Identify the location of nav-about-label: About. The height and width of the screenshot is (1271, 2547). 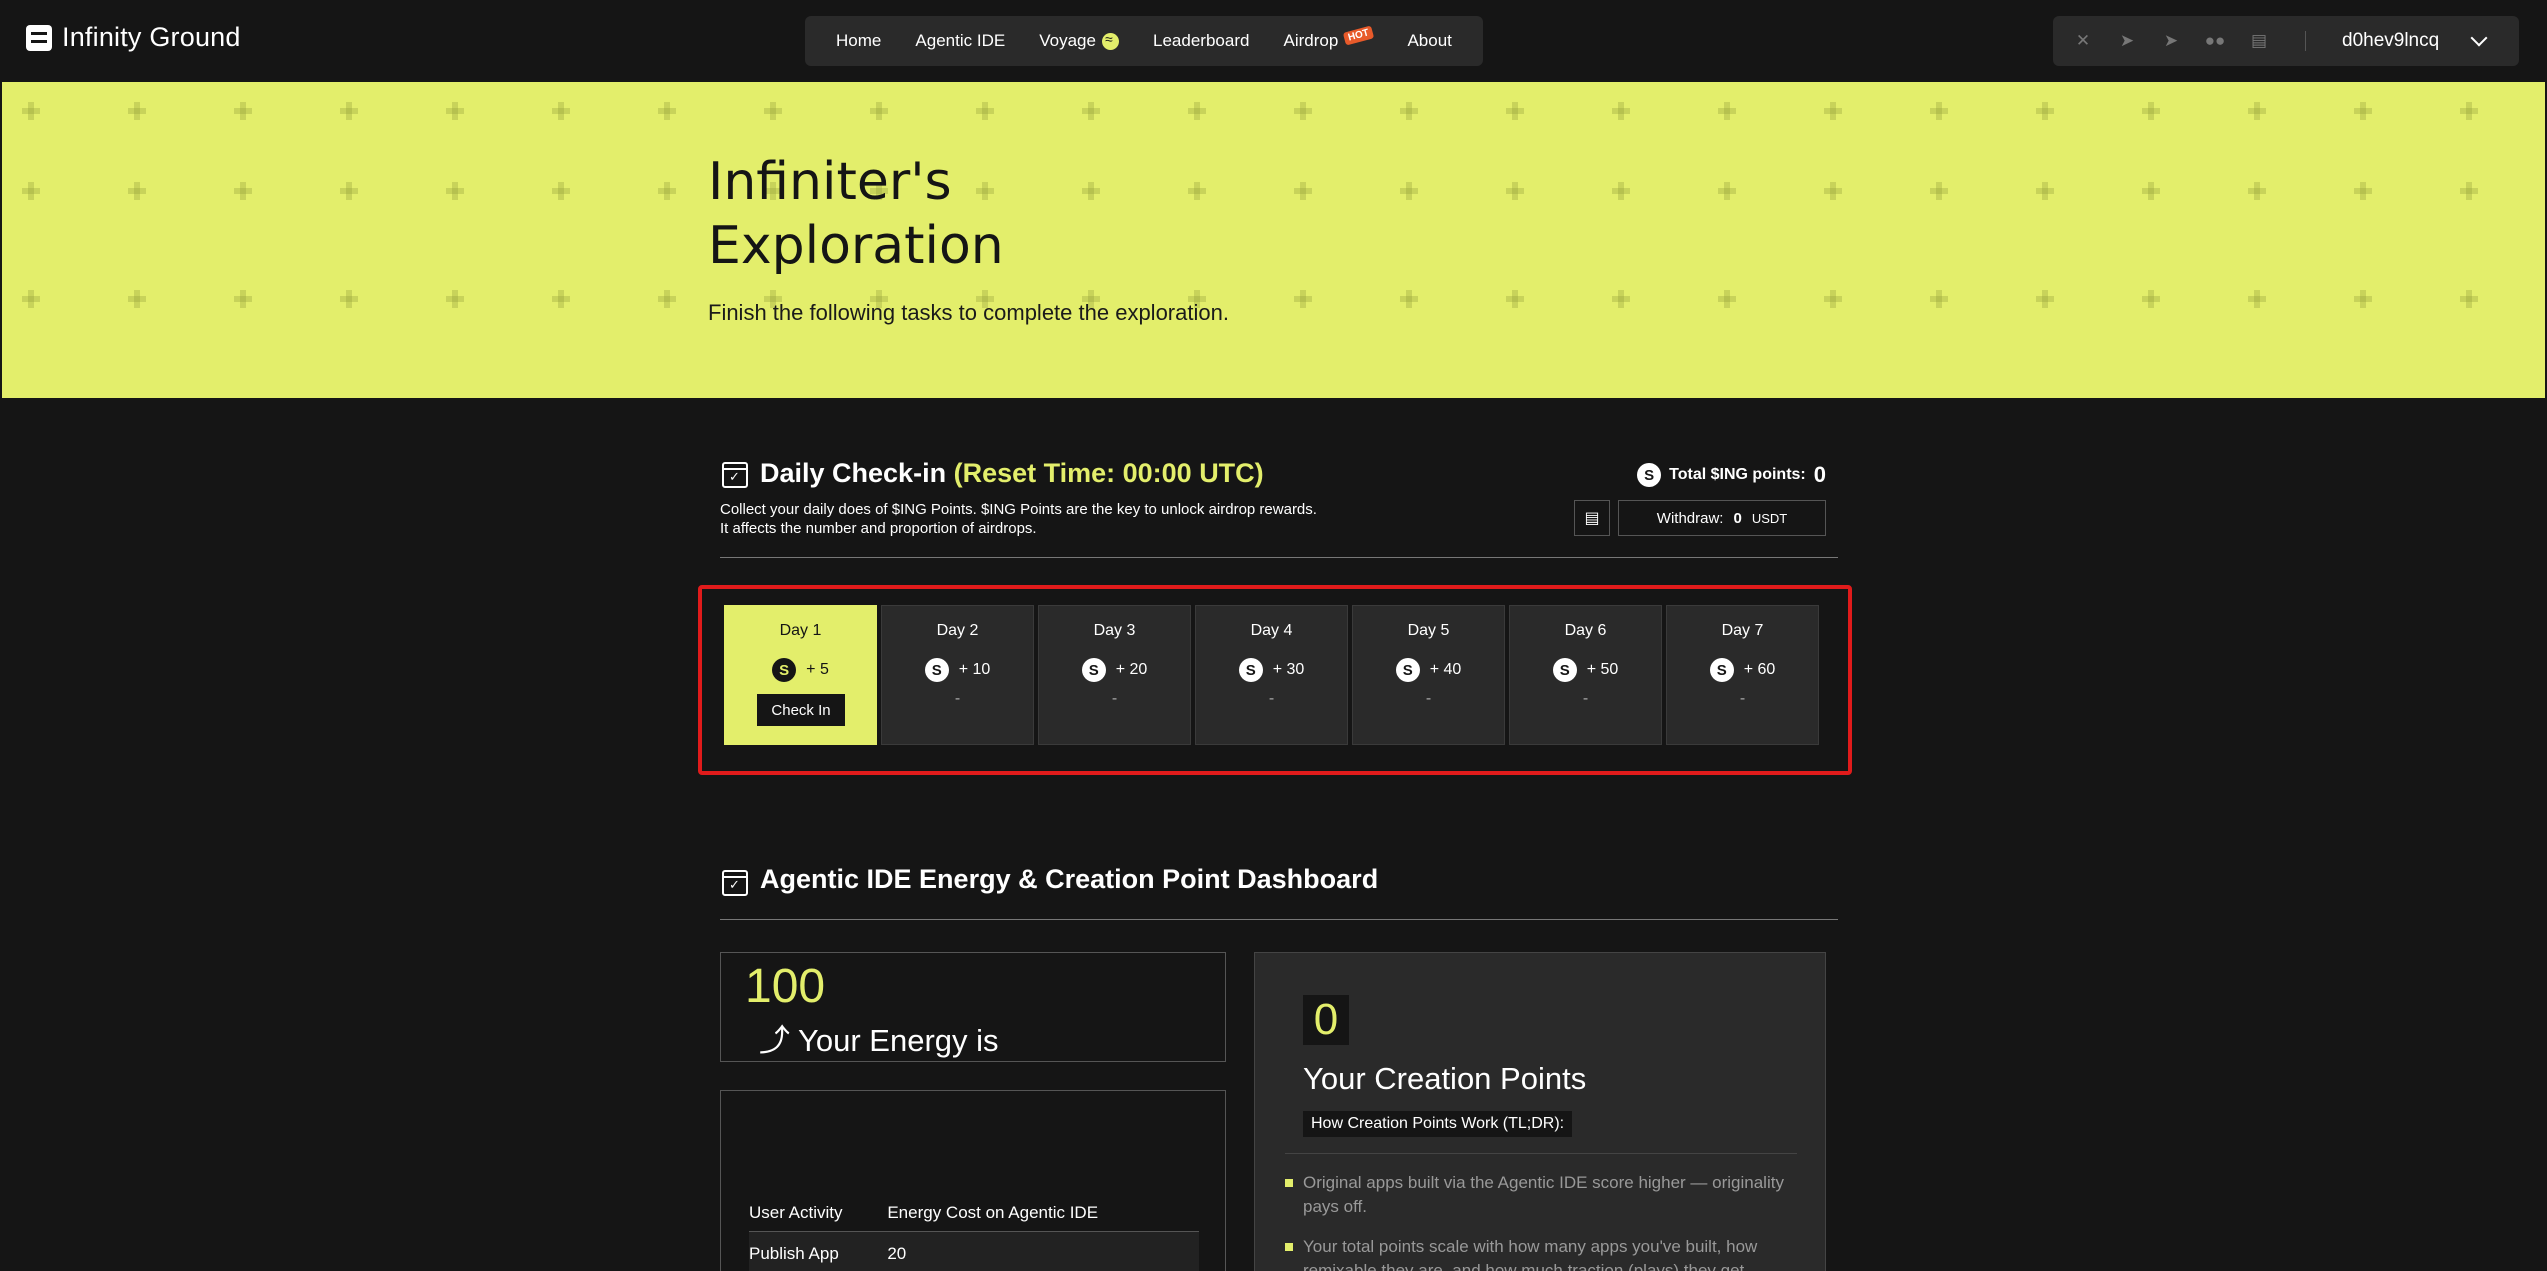
(1429, 40).